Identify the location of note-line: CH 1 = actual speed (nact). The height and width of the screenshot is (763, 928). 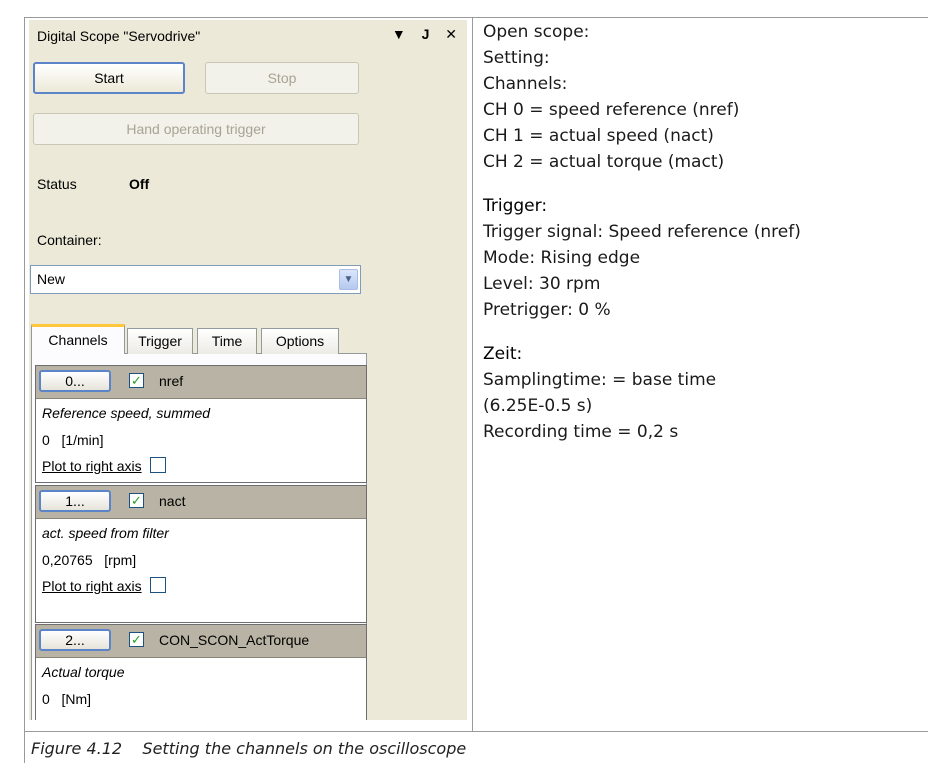
(598, 136).